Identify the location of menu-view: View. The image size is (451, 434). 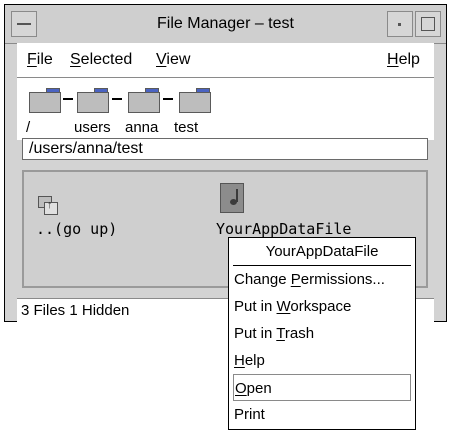
(173, 60).